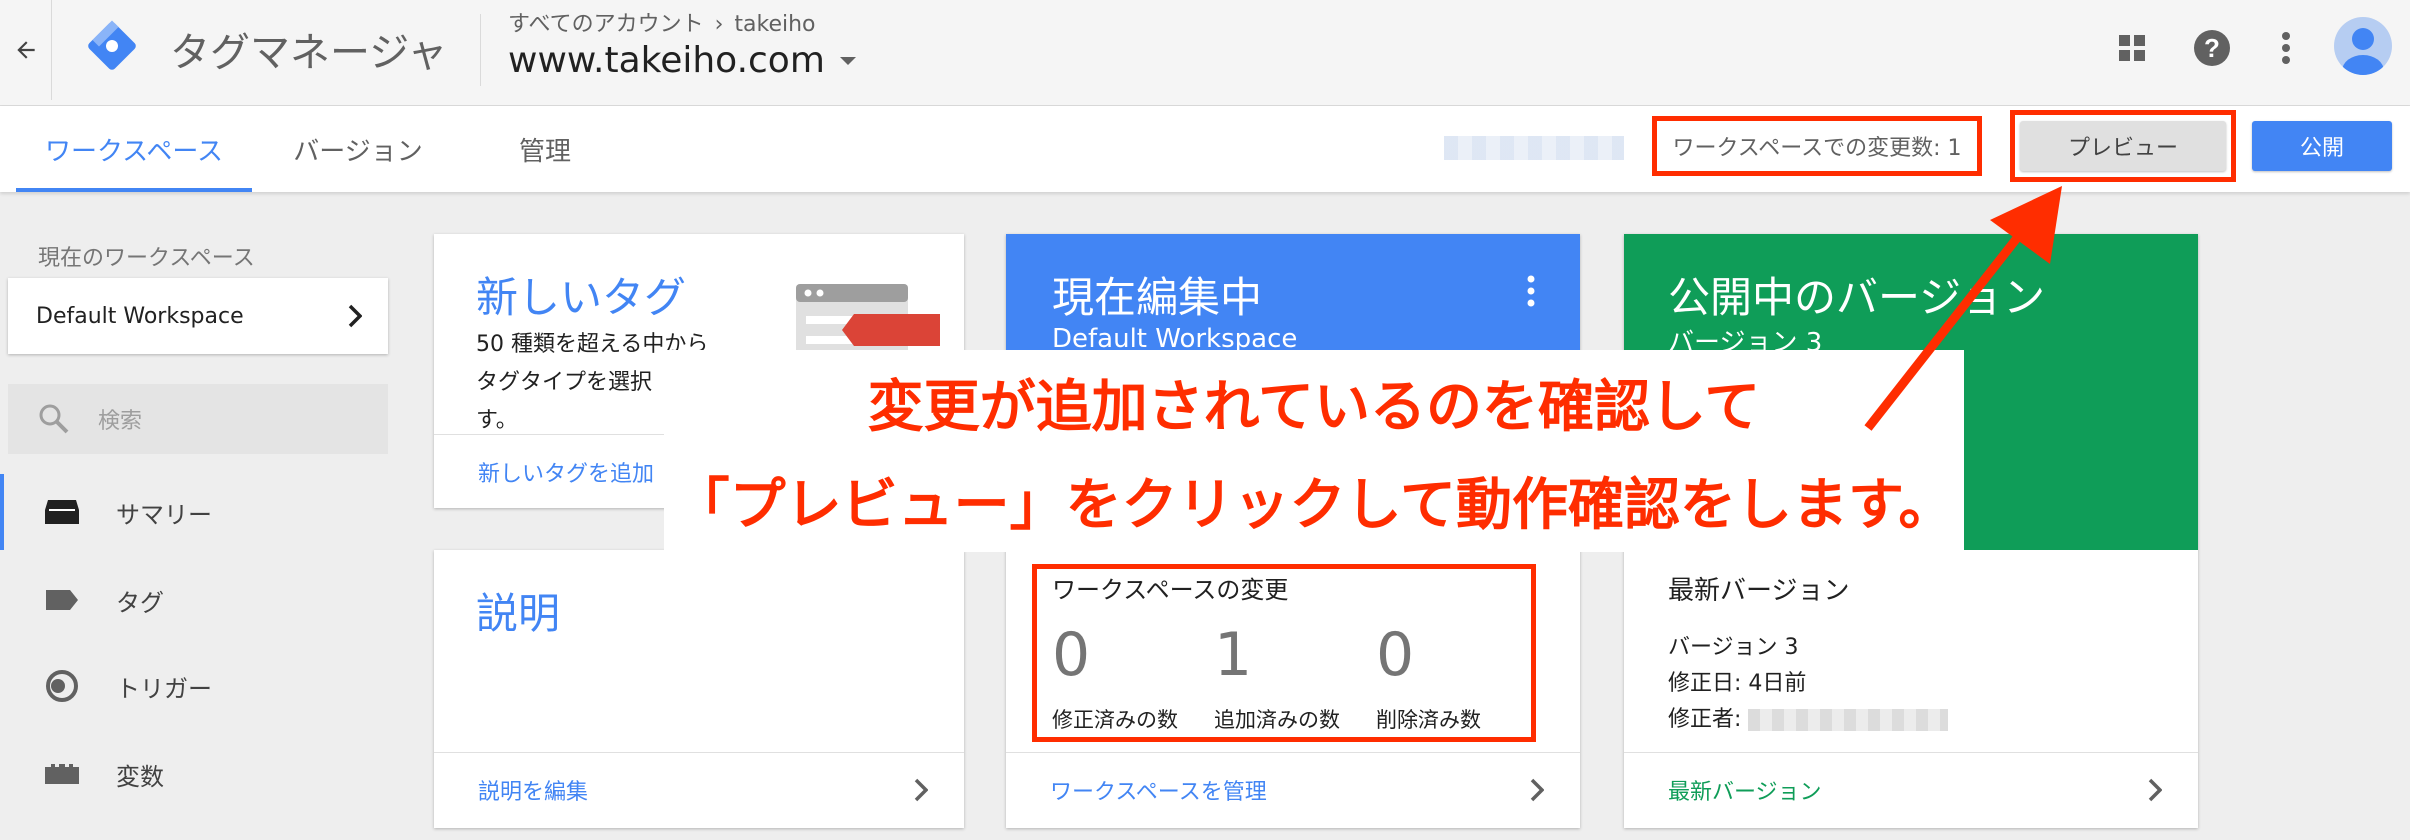  I want to click on workspace-name: Default Workspace, so click(140, 316).